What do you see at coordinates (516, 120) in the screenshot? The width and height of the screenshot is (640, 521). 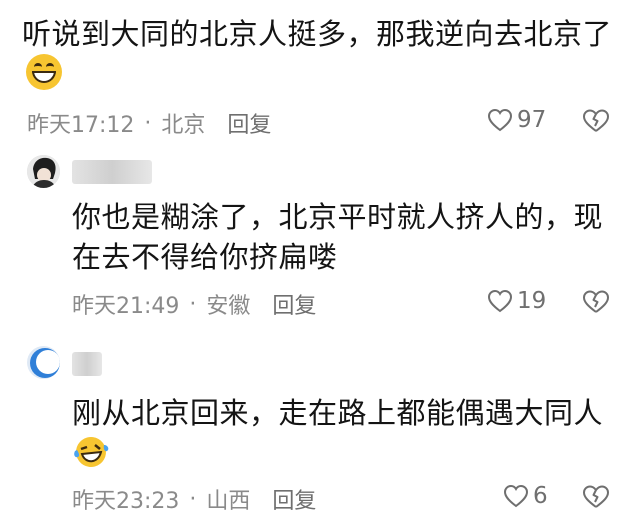 I see `like-button: 97` at bounding box center [516, 120].